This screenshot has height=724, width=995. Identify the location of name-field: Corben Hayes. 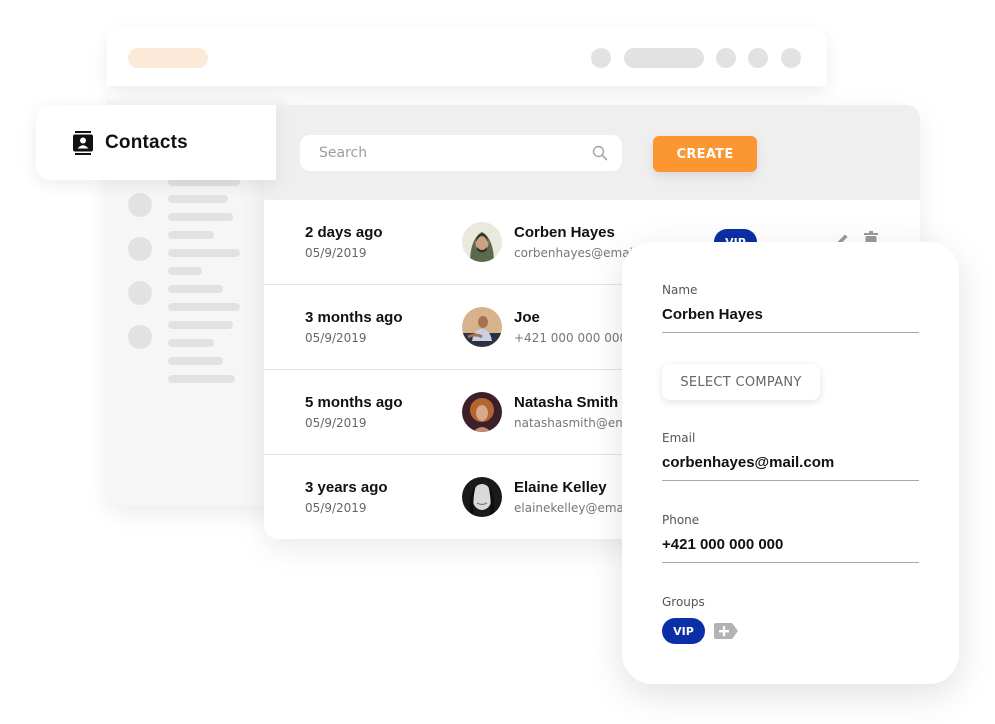
(712, 314).